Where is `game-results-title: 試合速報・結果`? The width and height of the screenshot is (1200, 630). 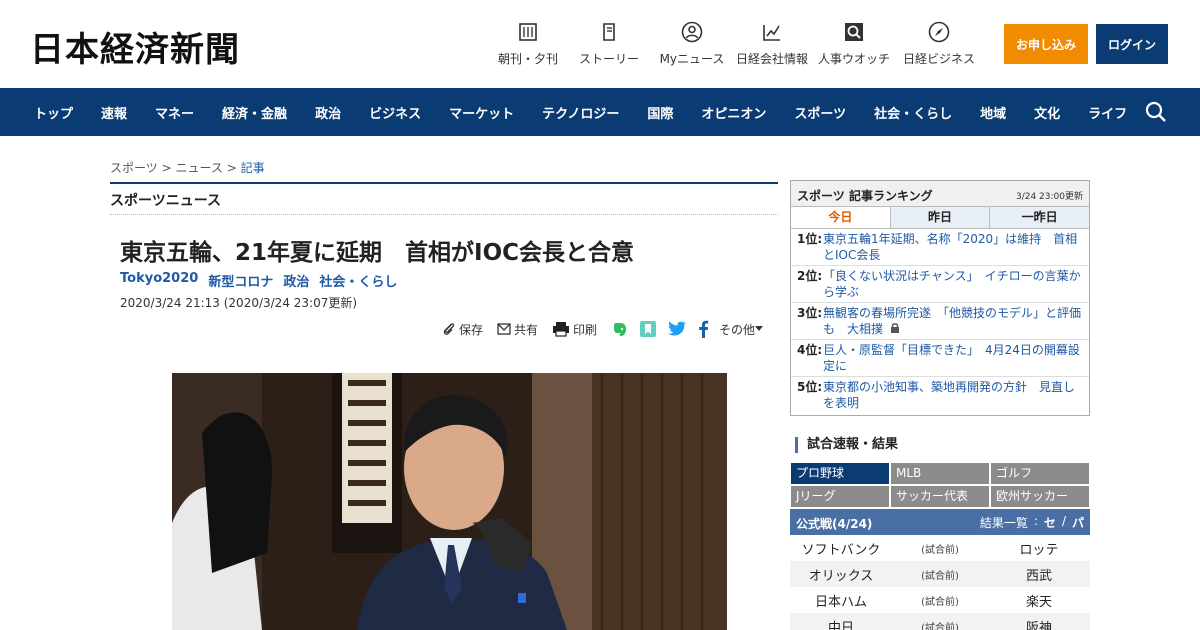
game-results-title: 試合速報・結果 is located at coordinates (846, 445).